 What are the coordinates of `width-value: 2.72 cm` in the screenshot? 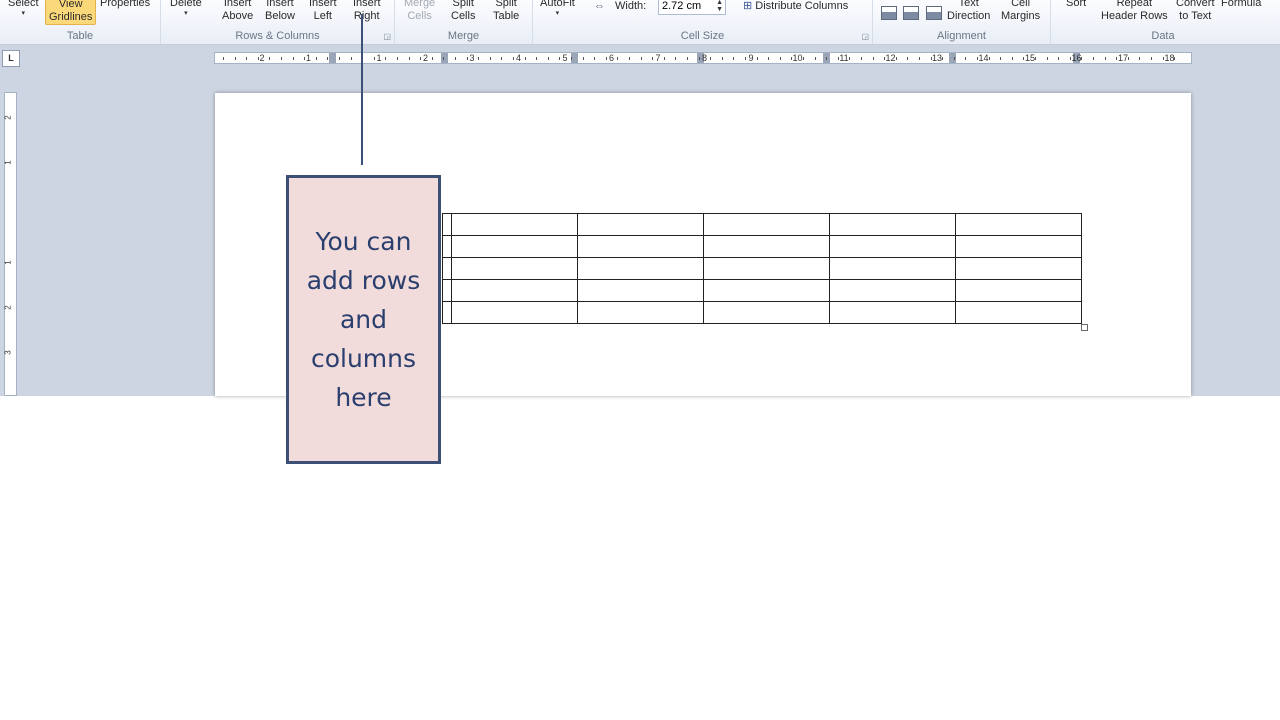 It's located at (682, 6).